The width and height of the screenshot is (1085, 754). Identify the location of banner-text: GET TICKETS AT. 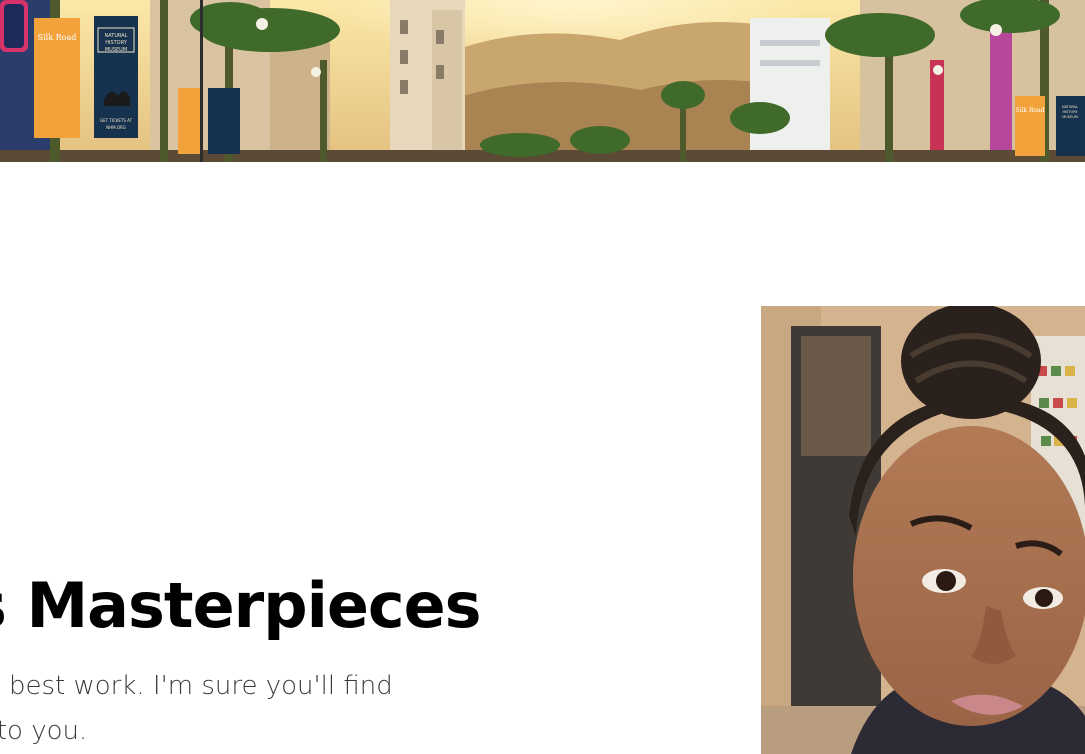
(116, 120).